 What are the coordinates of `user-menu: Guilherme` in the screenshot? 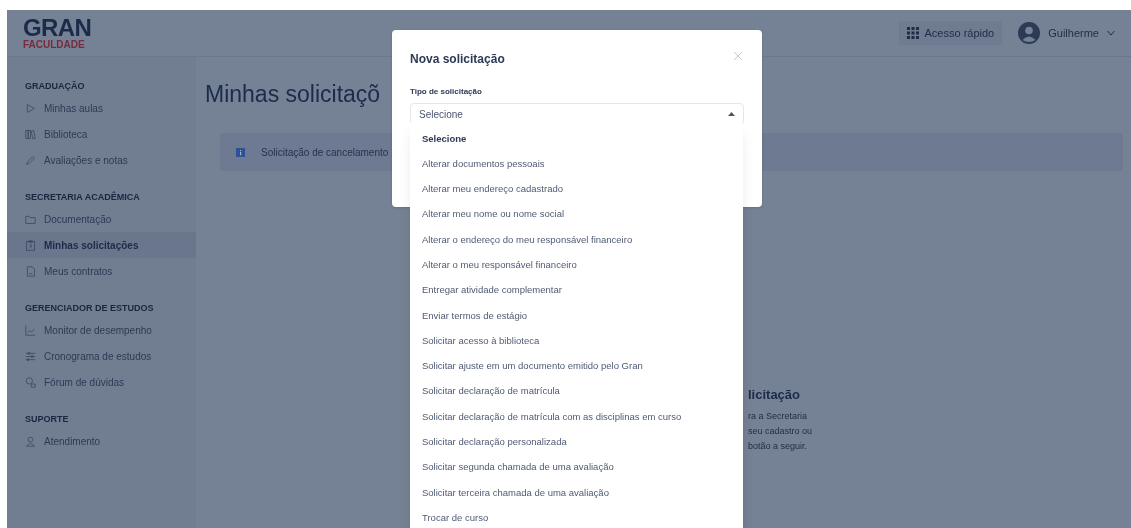 It's located at (1066, 33).